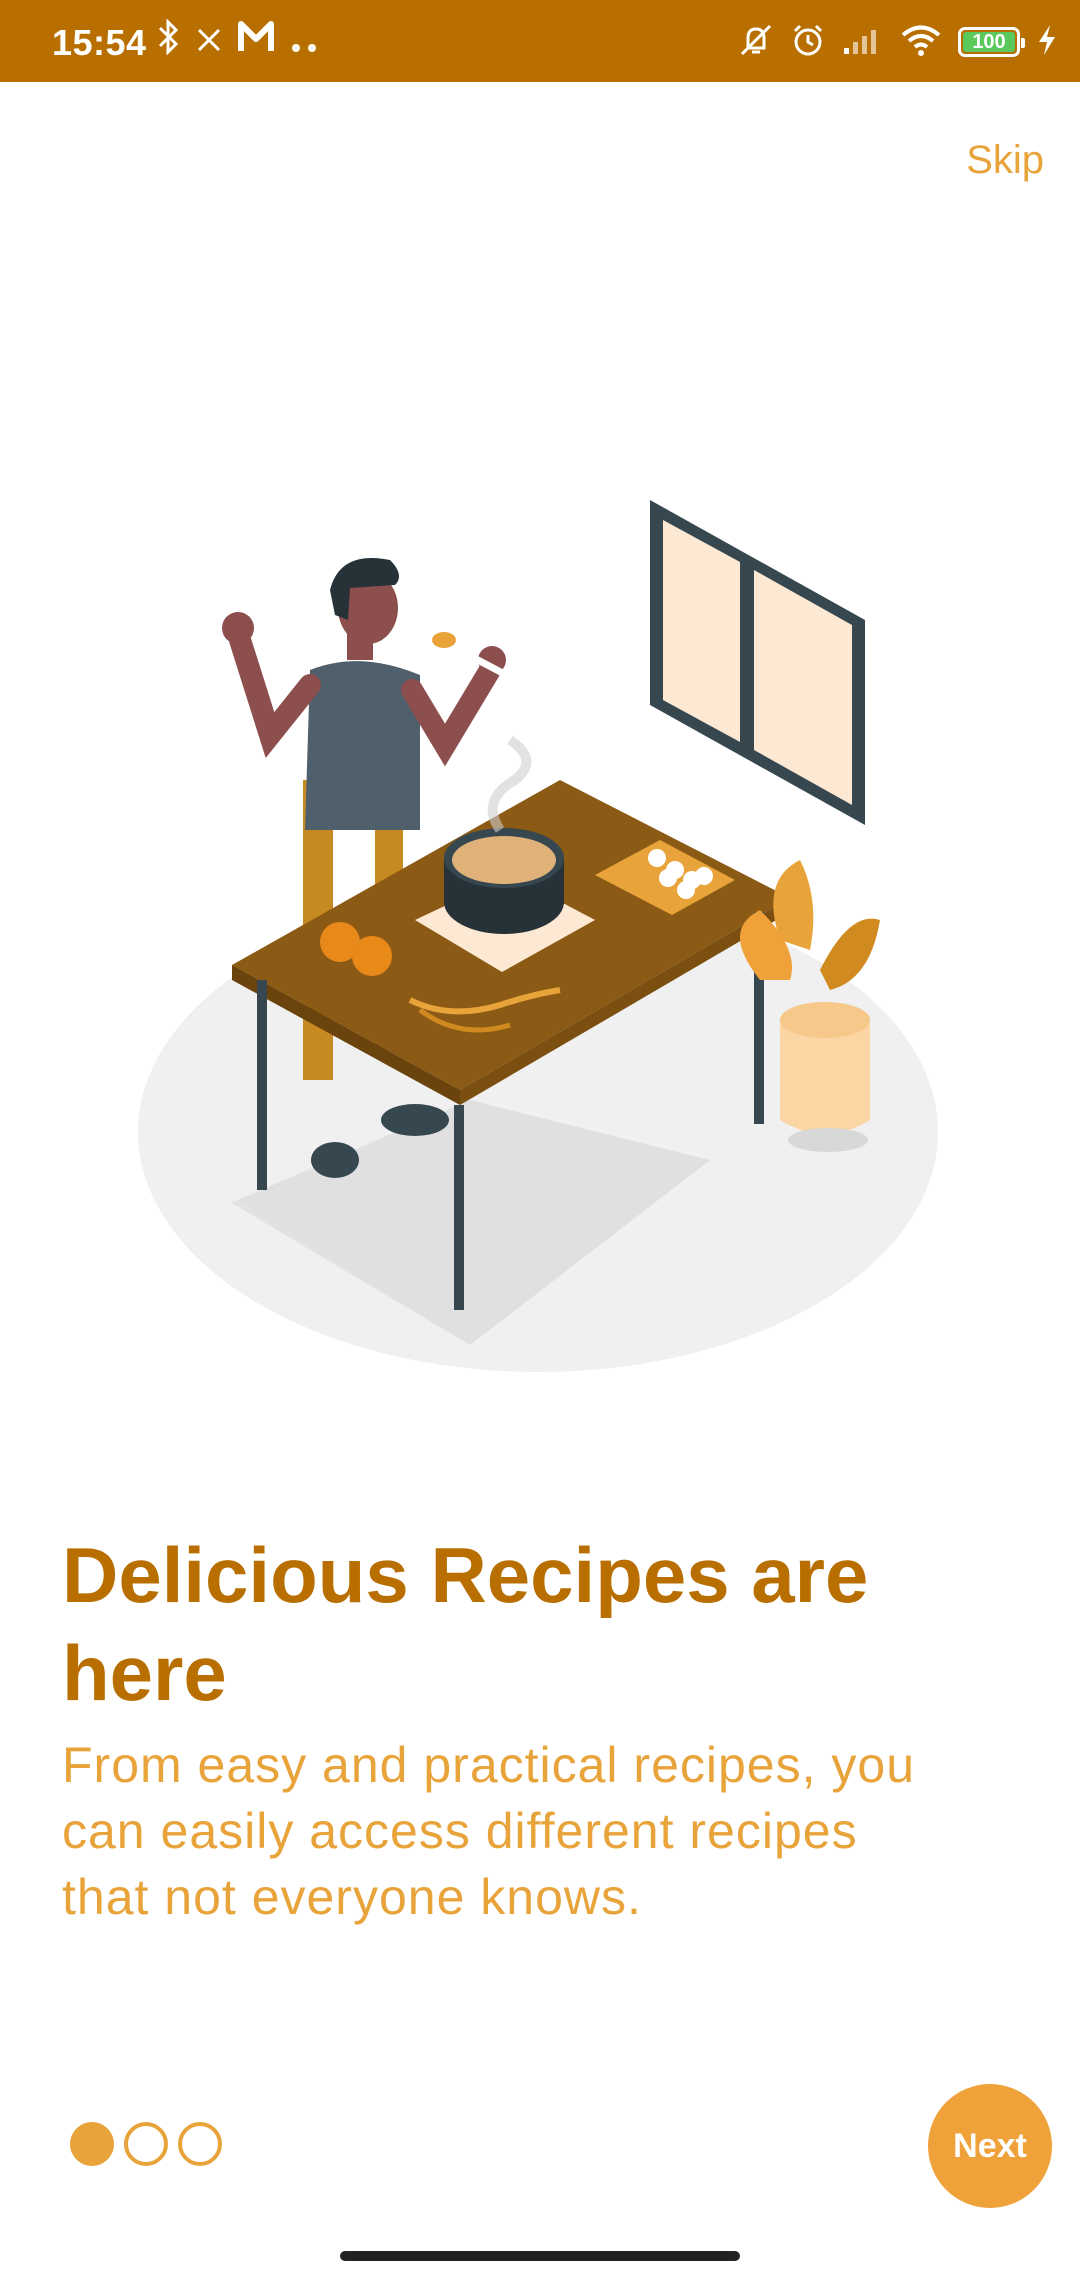  Describe the element at coordinates (540, 2256) in the screenshot. I see `home-indicator` at that location.